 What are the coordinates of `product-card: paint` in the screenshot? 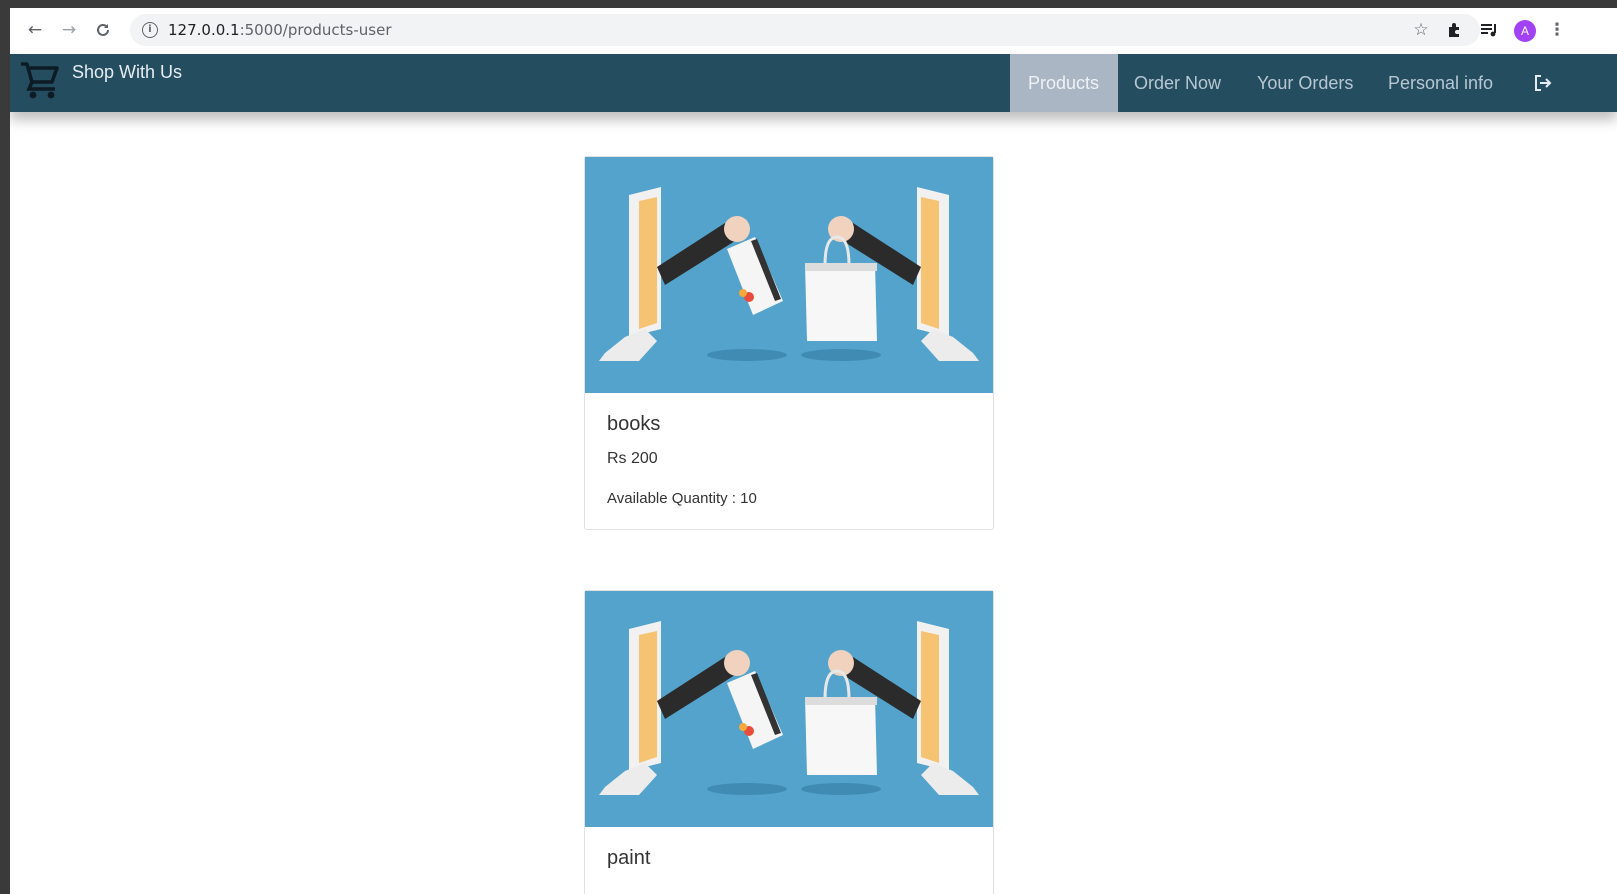 It's located at (789, 742).